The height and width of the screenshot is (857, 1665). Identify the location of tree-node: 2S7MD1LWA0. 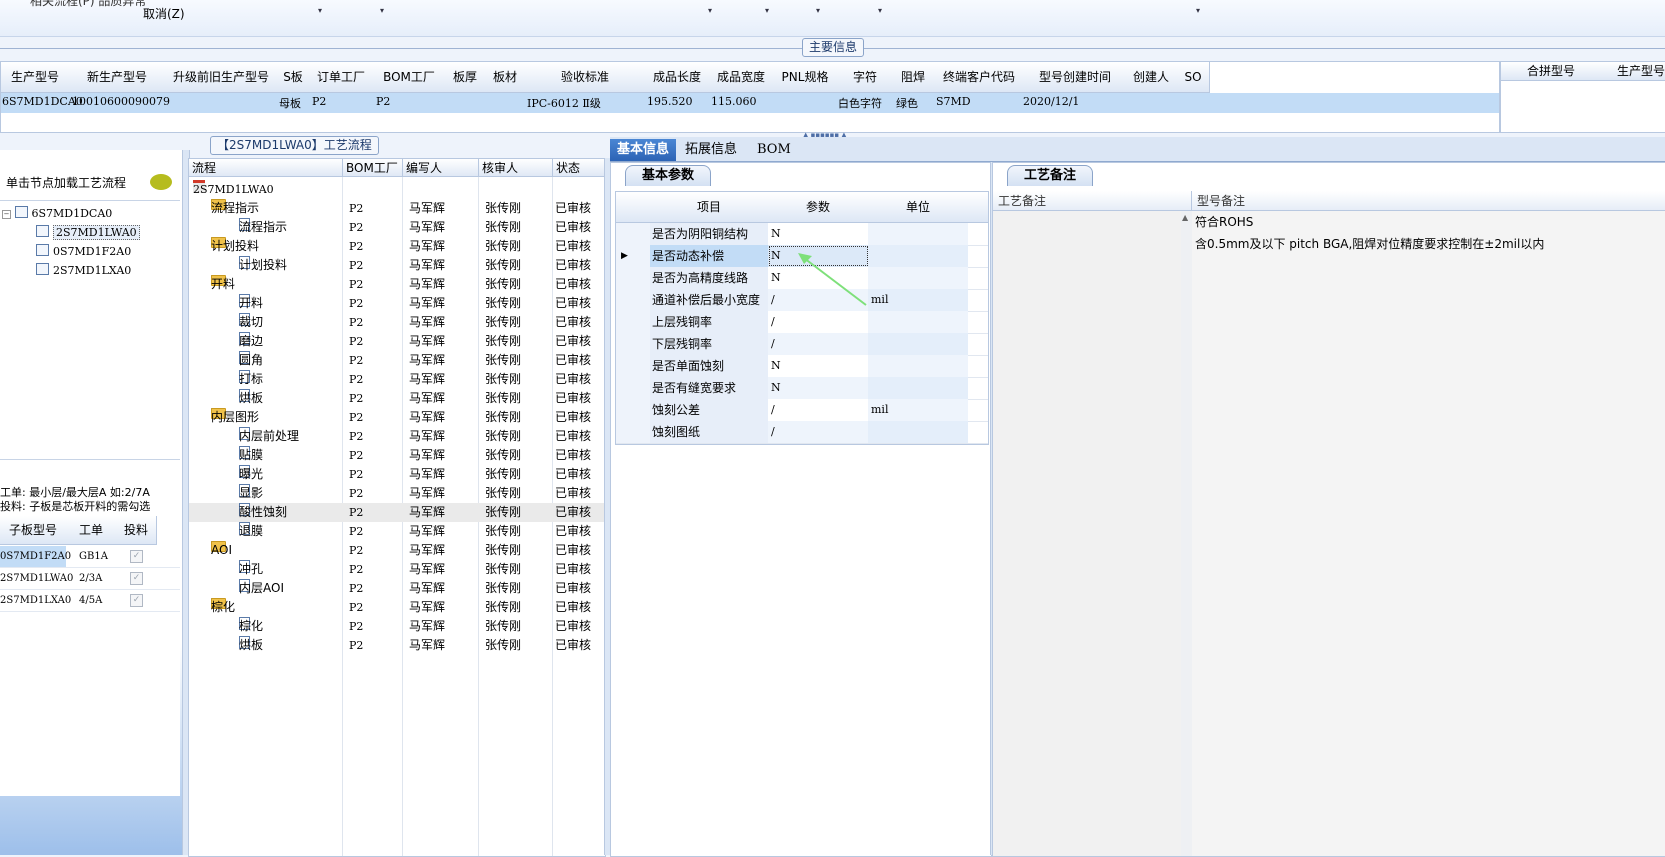
(88, 232).